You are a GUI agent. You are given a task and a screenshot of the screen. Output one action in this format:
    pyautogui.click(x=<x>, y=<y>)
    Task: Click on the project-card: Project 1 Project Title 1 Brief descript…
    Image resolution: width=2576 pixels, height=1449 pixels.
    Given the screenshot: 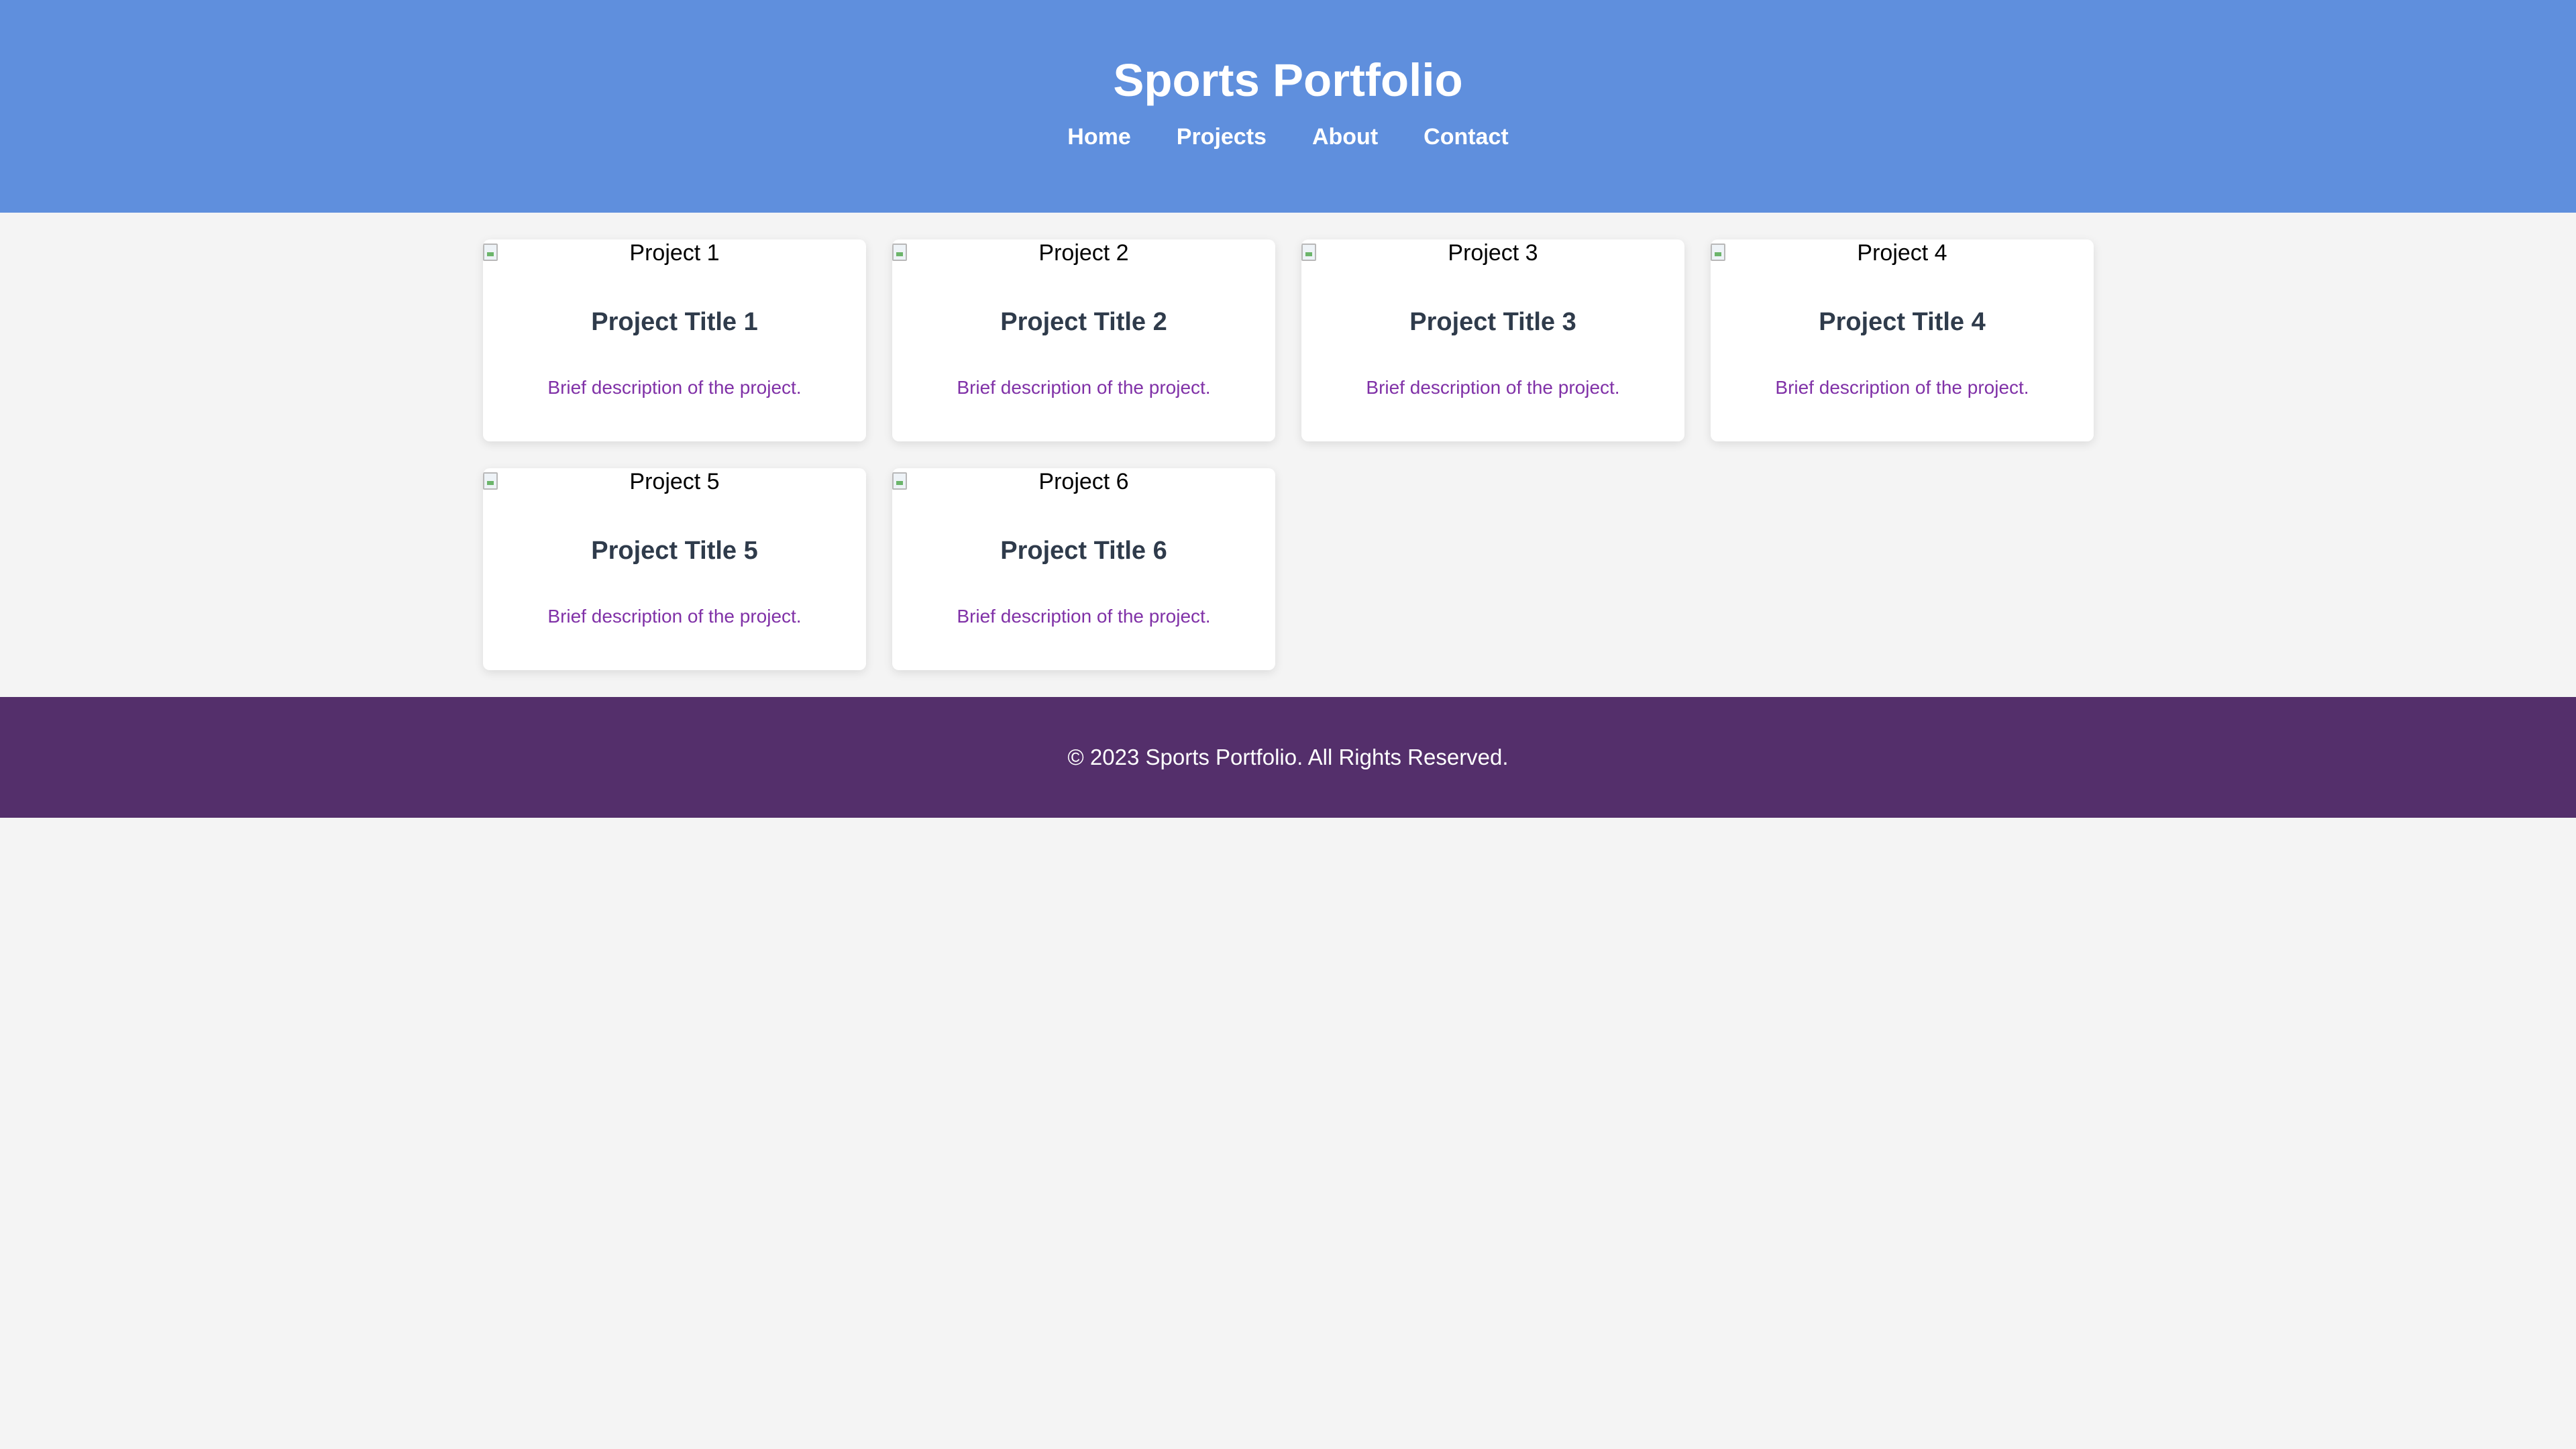 What is the action you would take?
    pyautogui.click(x=674, y=340)
    